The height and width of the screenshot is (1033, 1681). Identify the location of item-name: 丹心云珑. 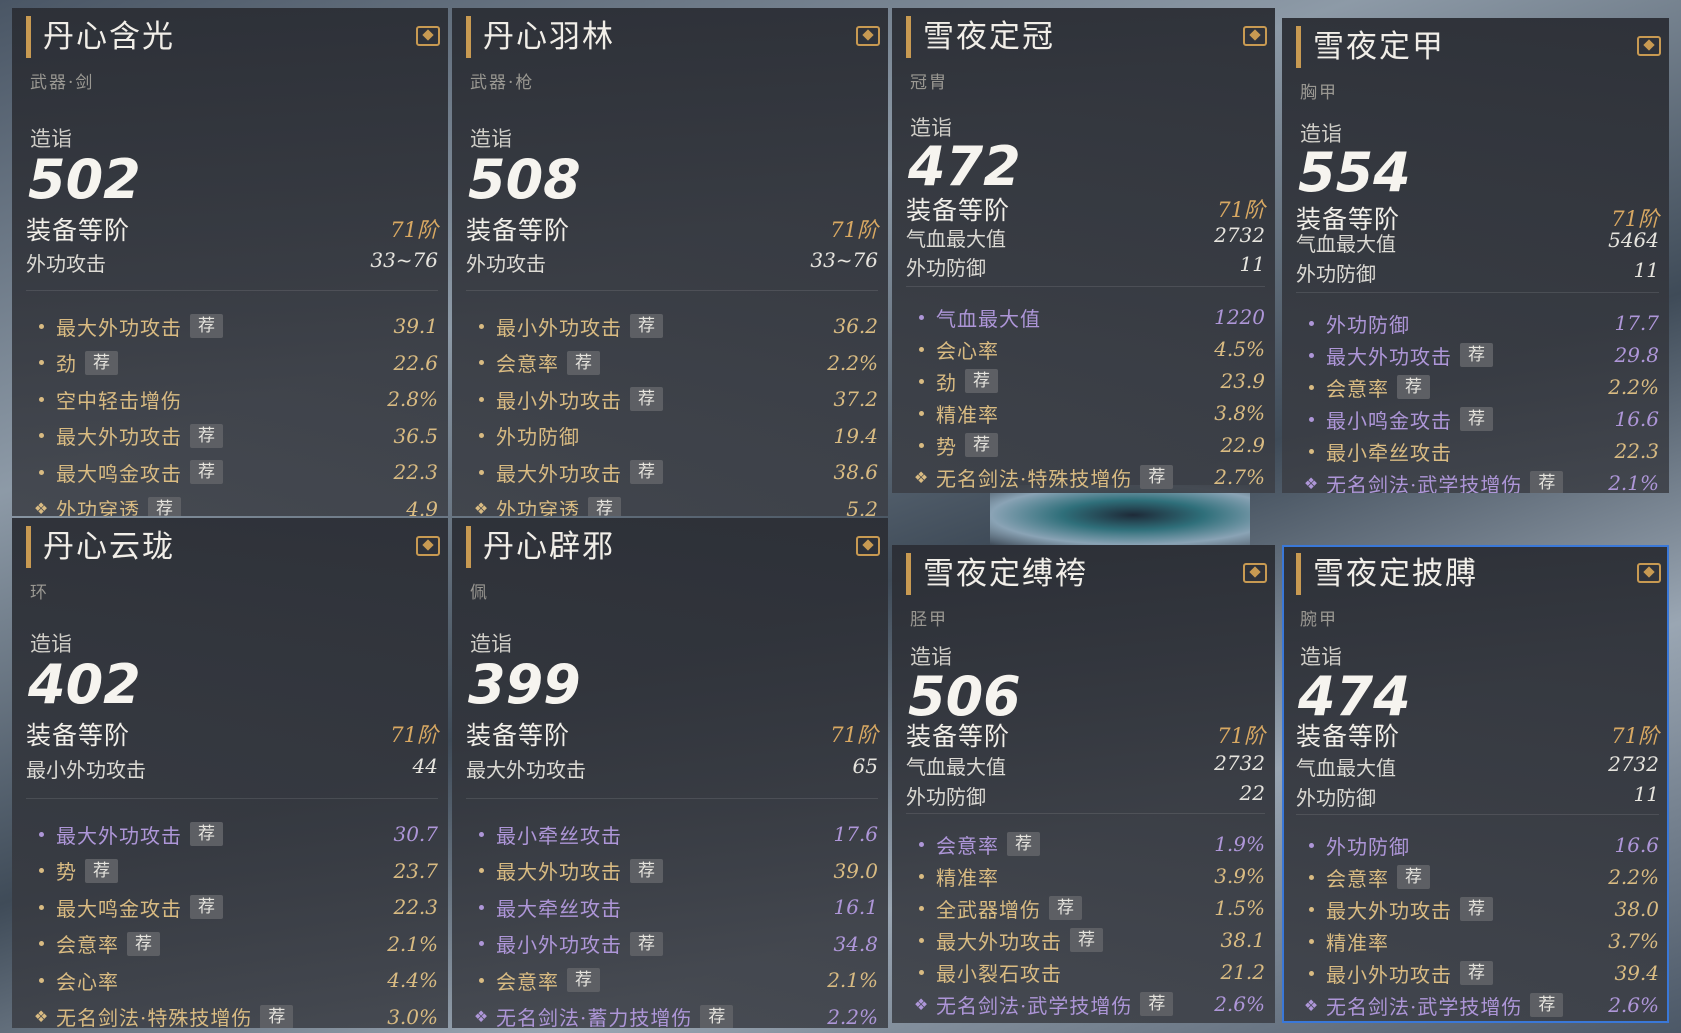
(100, 547).